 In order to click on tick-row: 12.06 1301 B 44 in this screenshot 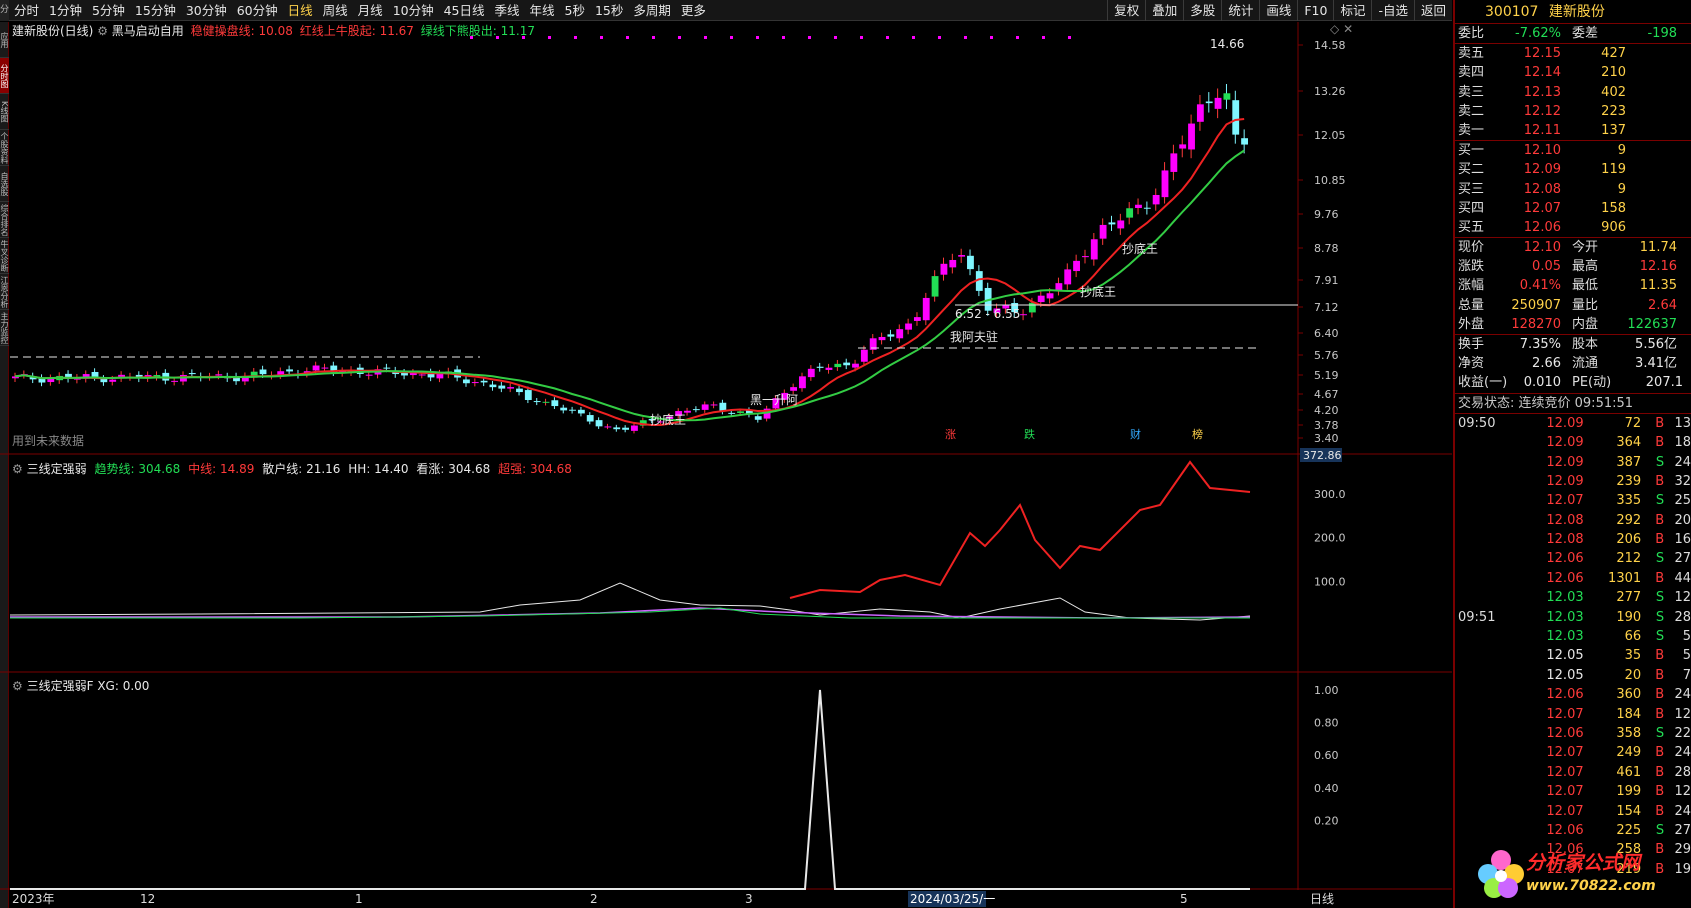, I will do `click(1573, 578)`.